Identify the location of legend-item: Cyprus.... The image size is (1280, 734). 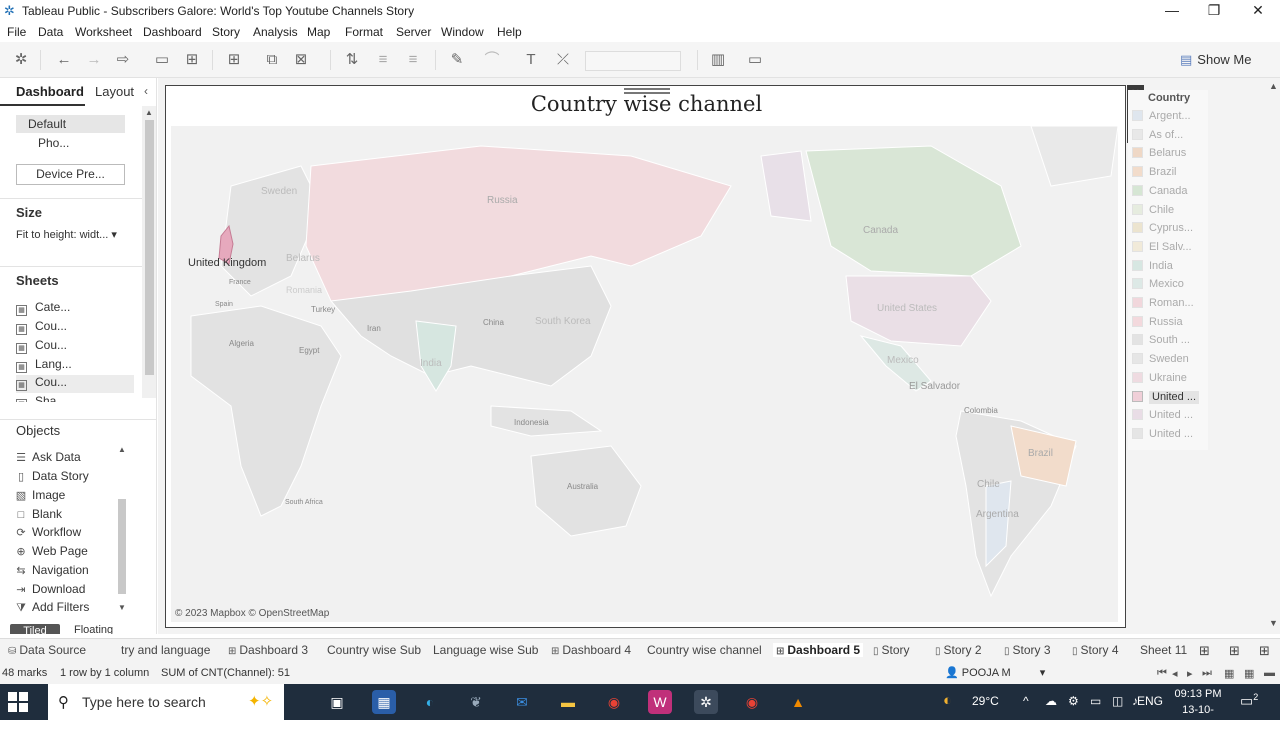
(1167, 230).